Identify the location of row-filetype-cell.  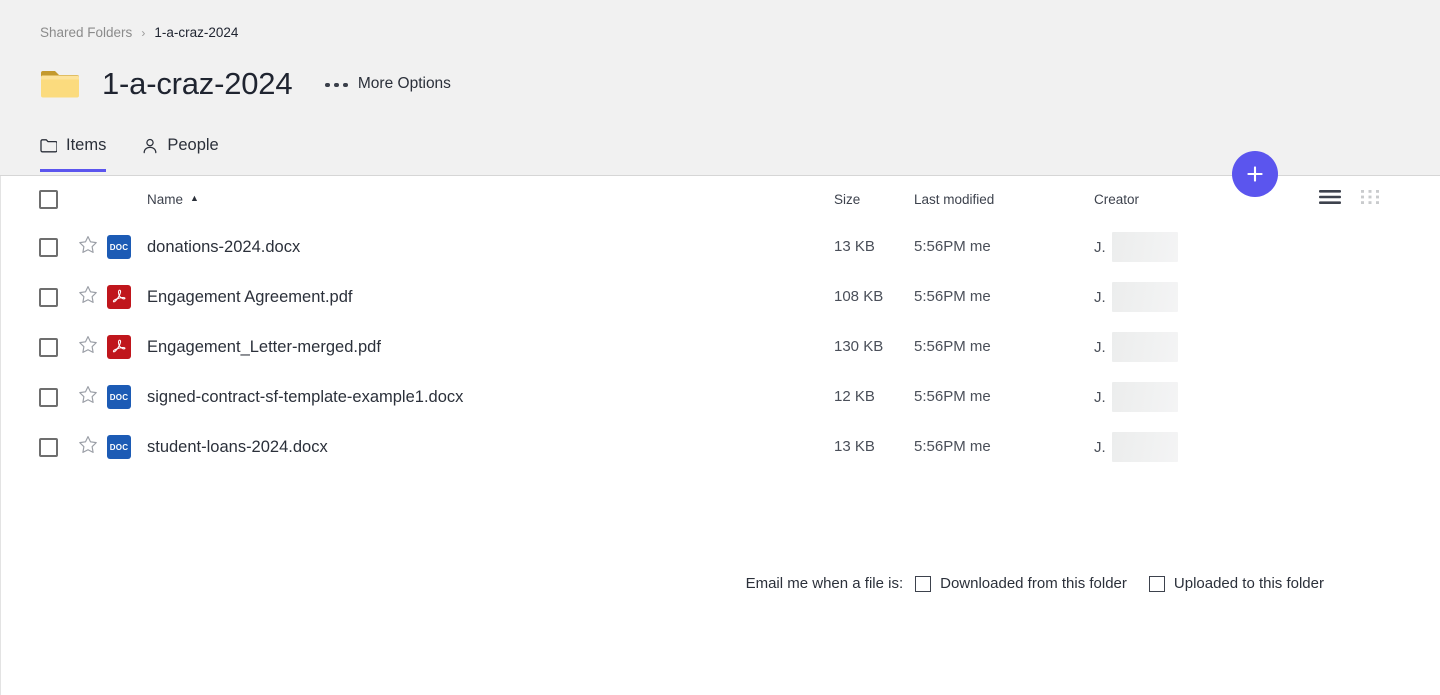
(127, 297).